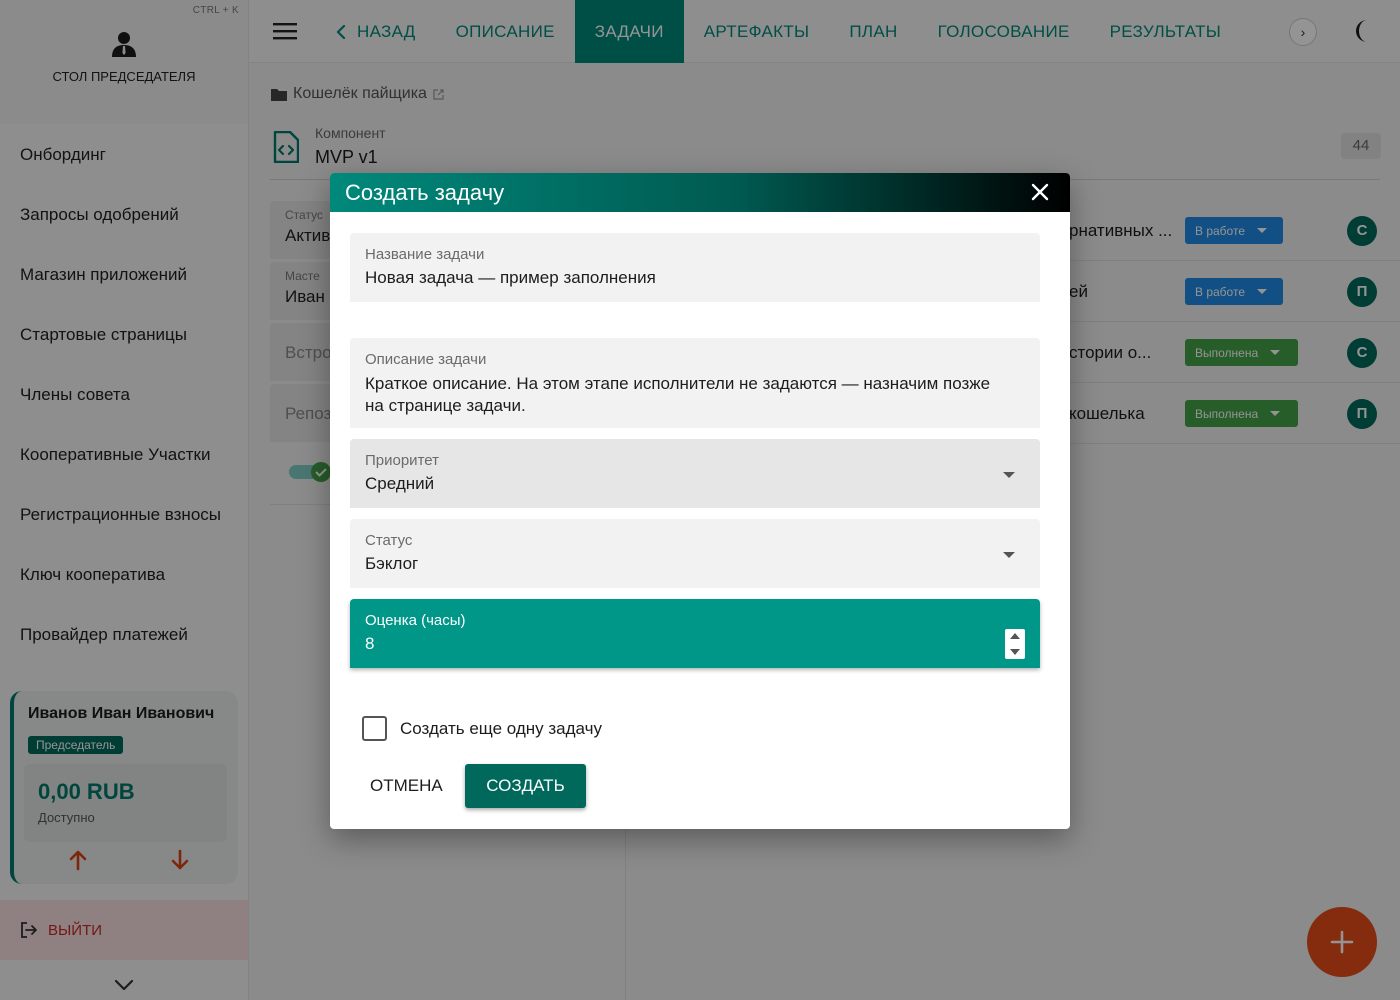 The image size is (1400, 1000). Describe the element at coordinates (1015, 636) in the screenshot. I see `stepper-up-icon` at that location.